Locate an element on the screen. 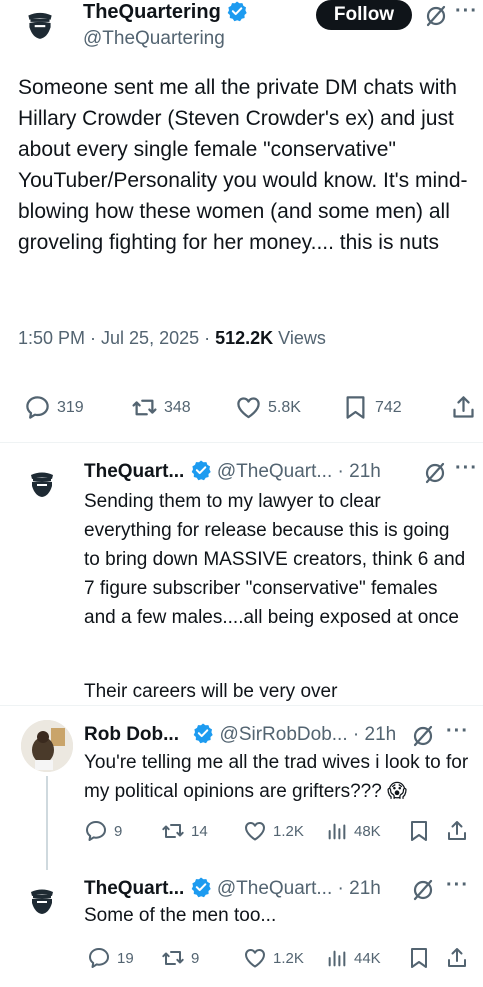 This screenshot has width=483, height=987. reply-count: 9 is located at coordinates (118, 831).